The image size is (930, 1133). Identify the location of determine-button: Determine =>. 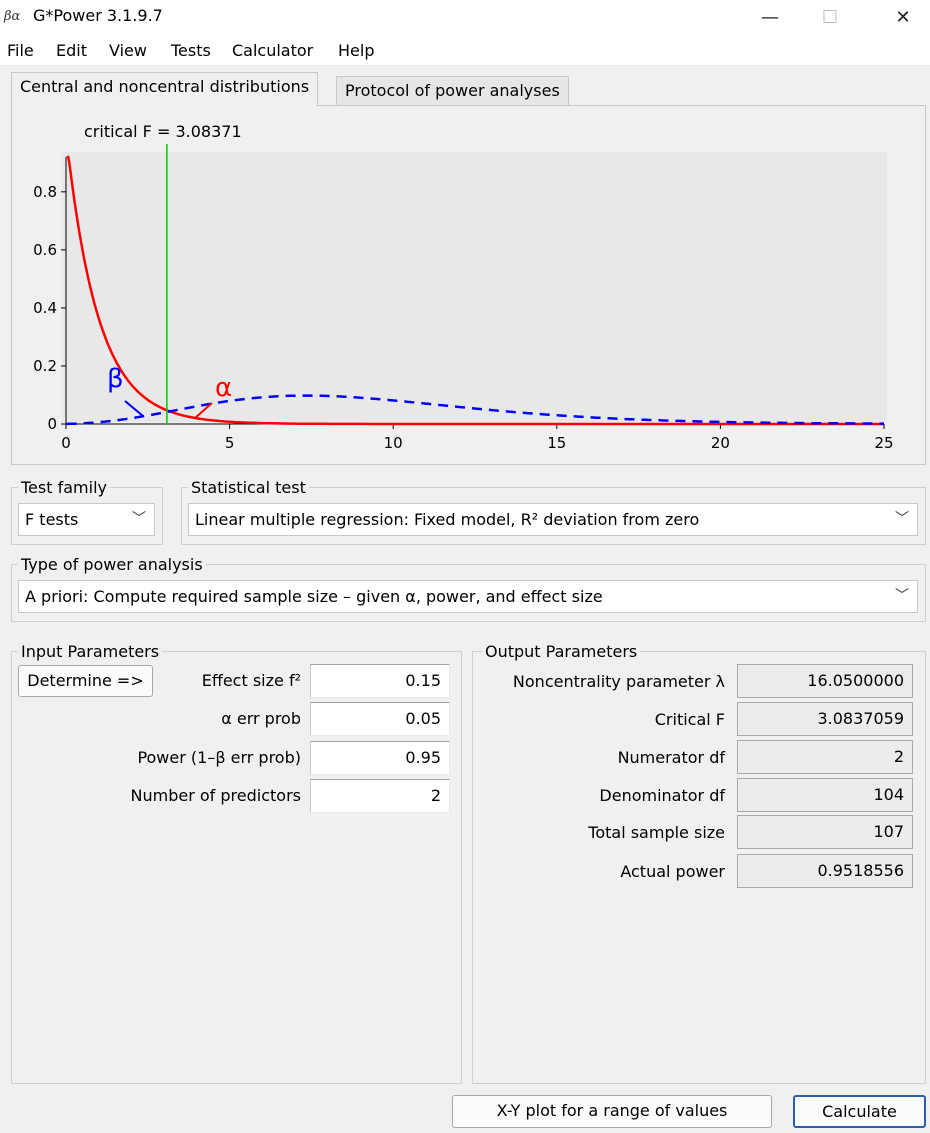
(85, 681).